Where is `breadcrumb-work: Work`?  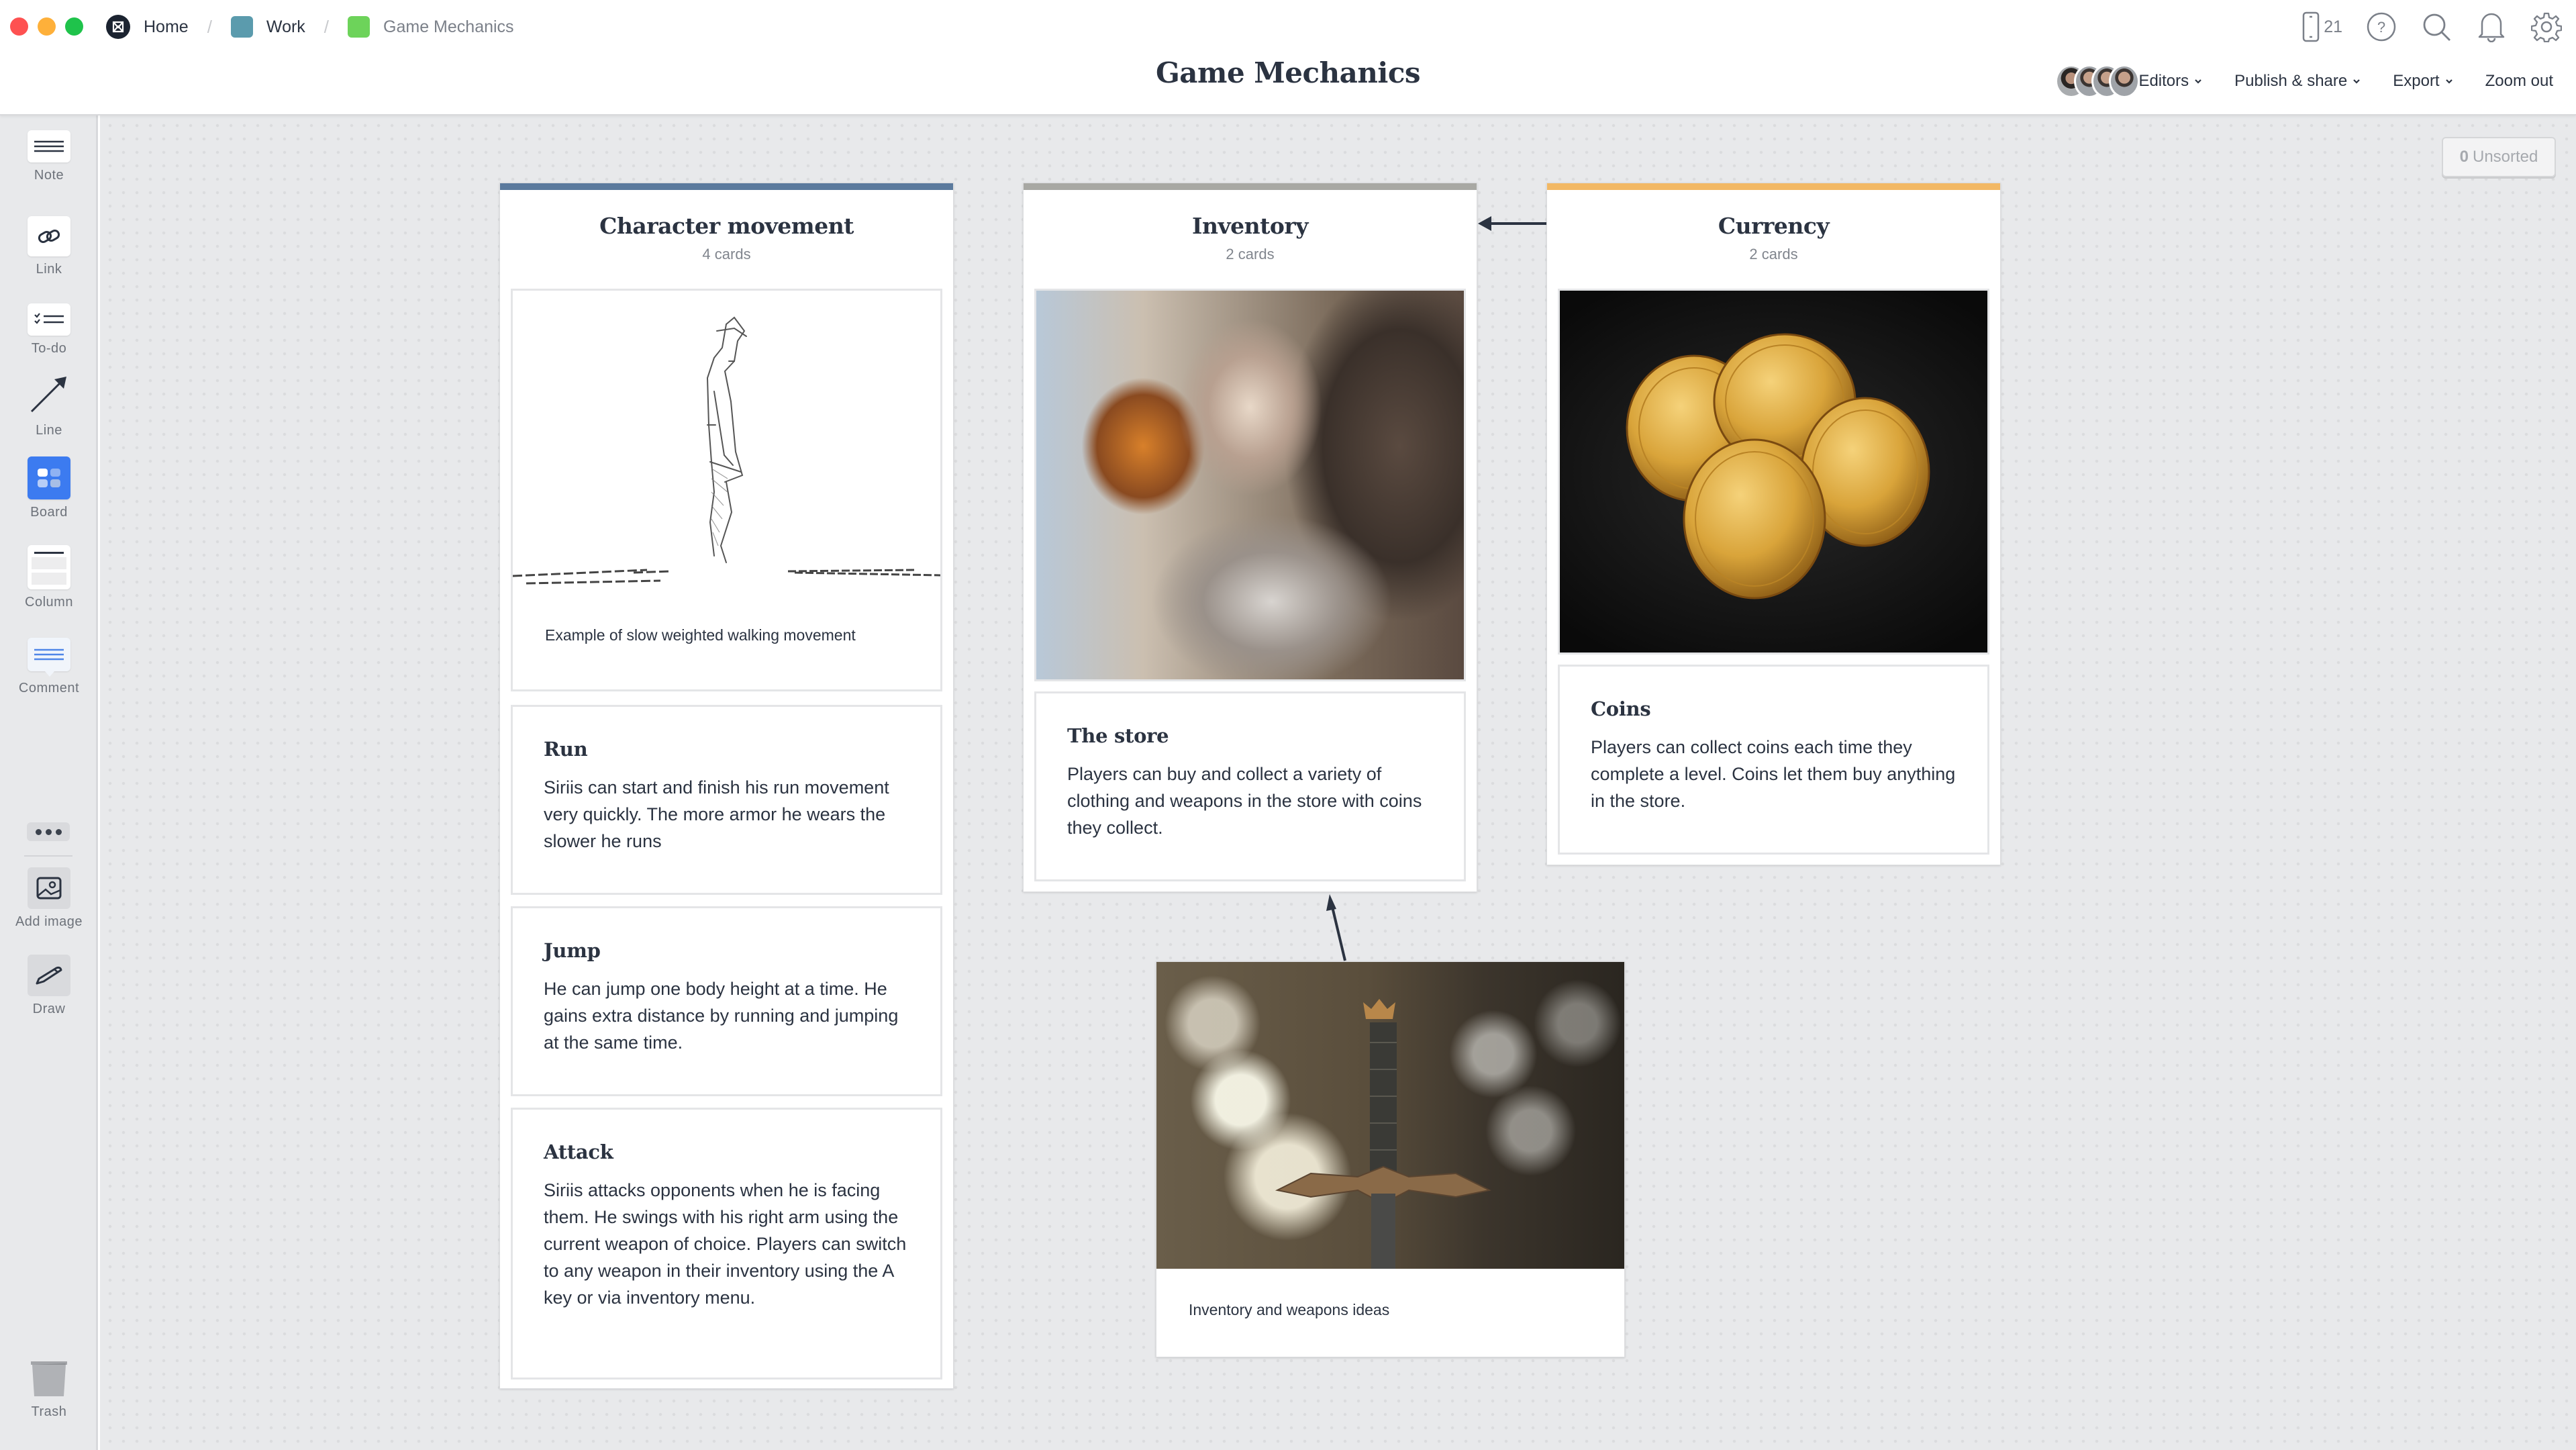
breadcrumb-work: Work is located at coordinates (267, 27).